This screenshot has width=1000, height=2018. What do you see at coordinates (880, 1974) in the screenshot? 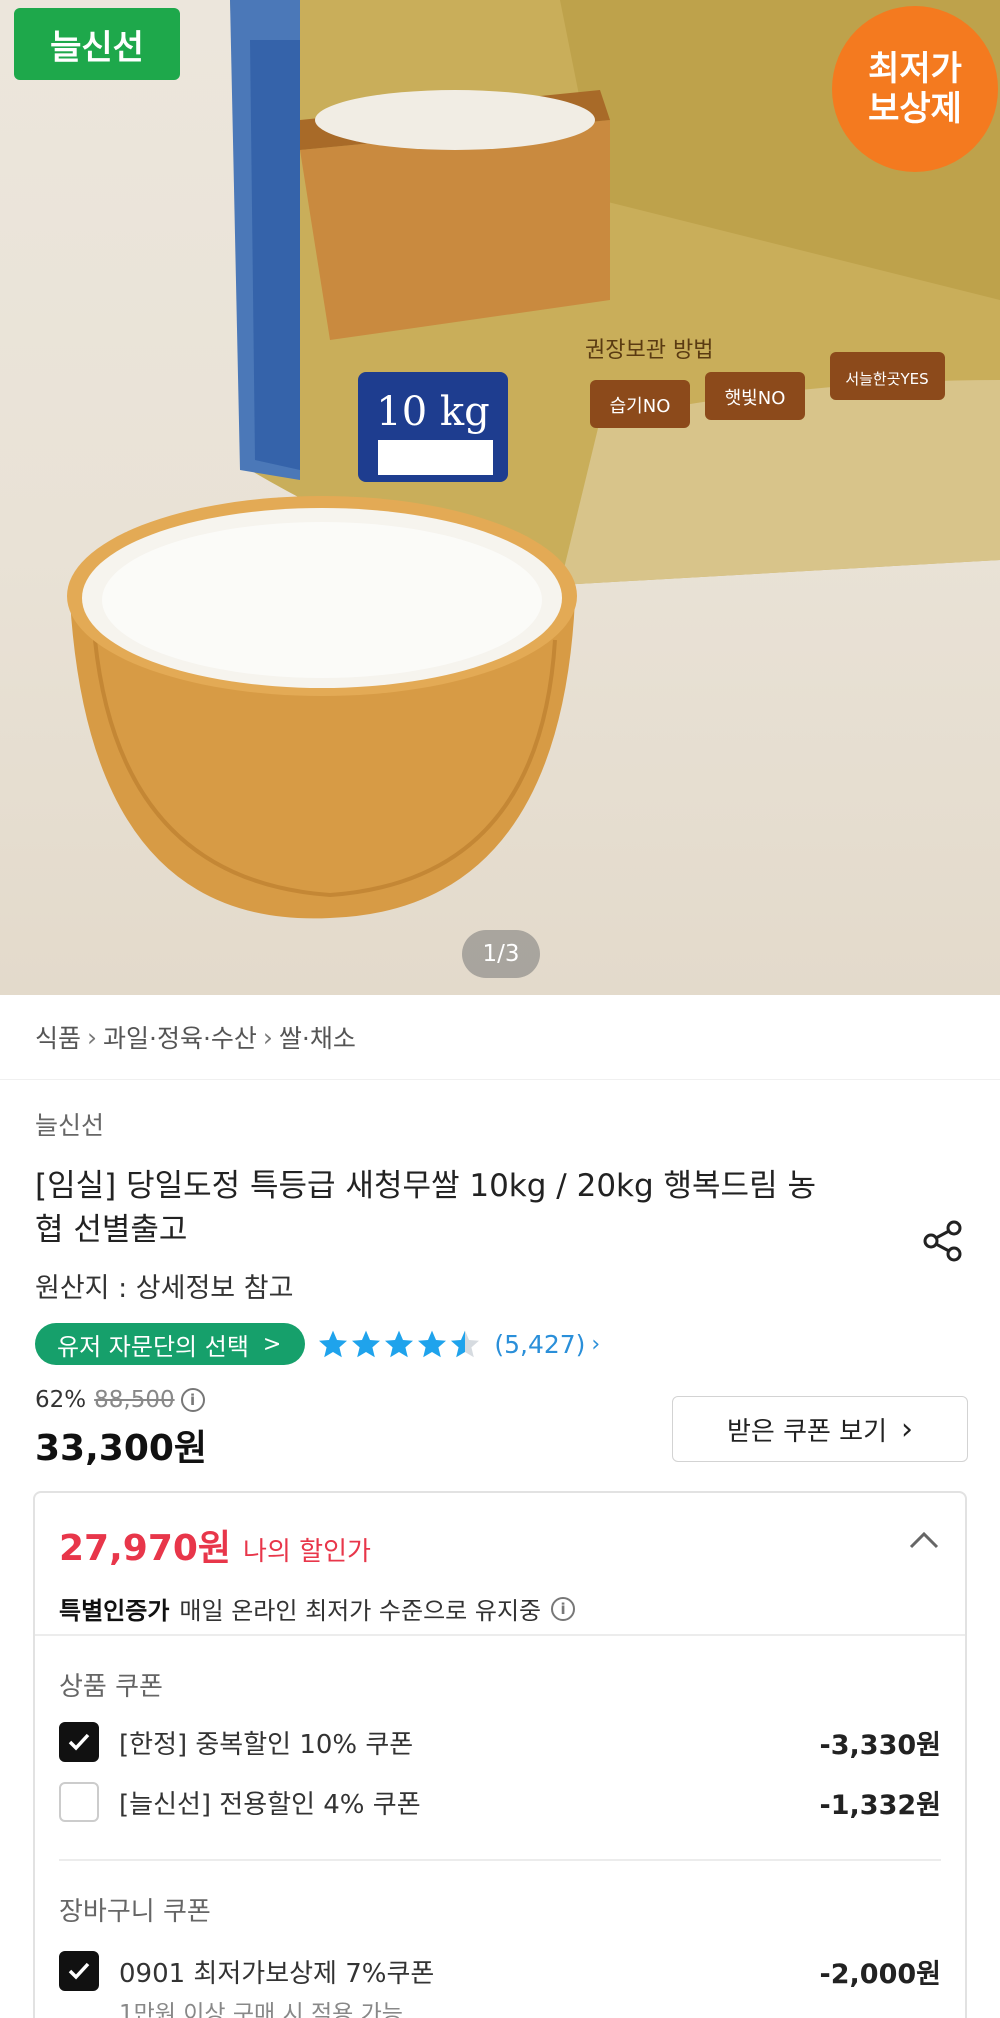
I see `coupon-amount: -2,000원` at bounding box center [880, 1974].